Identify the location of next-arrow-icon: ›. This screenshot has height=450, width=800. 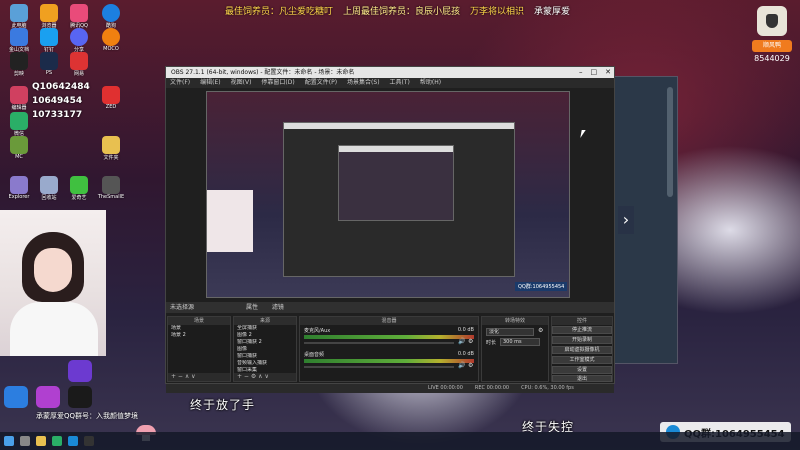
(626, 220).